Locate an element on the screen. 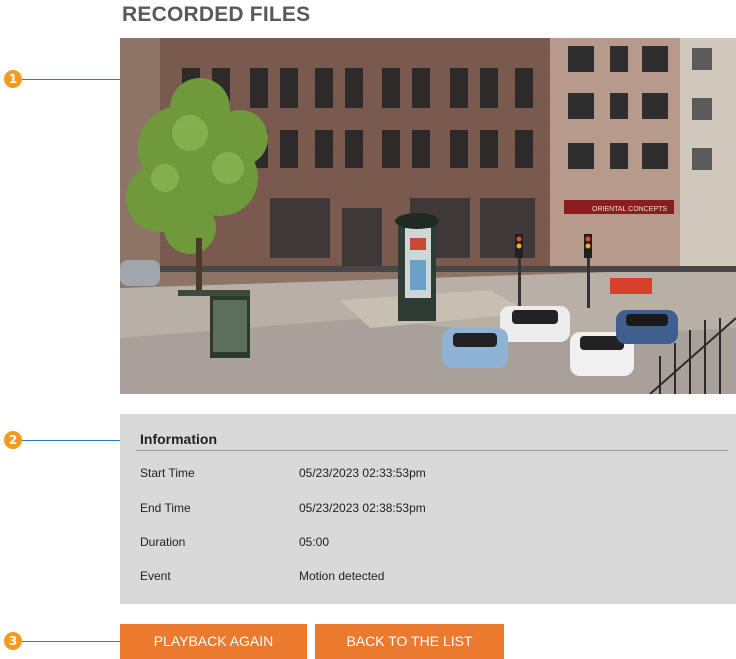 Image resolution: width=736 pixels, height=659 pixels. shop-sign: ORIENTAL CONCEPTS is located at coordinates (629, 209).